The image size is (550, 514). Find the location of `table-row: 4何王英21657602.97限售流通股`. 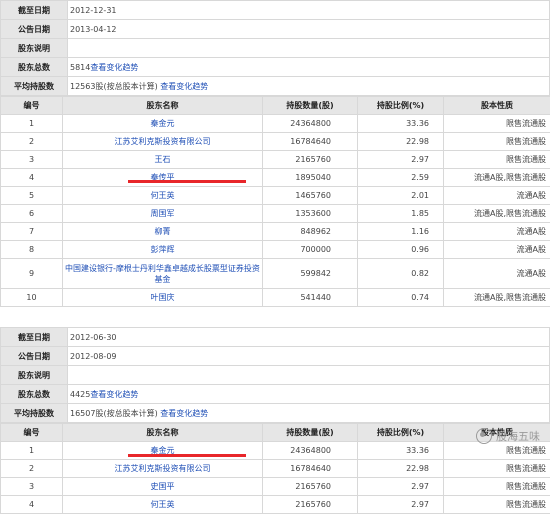

table-row: 4何王英21657602.97限售流通股 is located at coordinates (275, 505).